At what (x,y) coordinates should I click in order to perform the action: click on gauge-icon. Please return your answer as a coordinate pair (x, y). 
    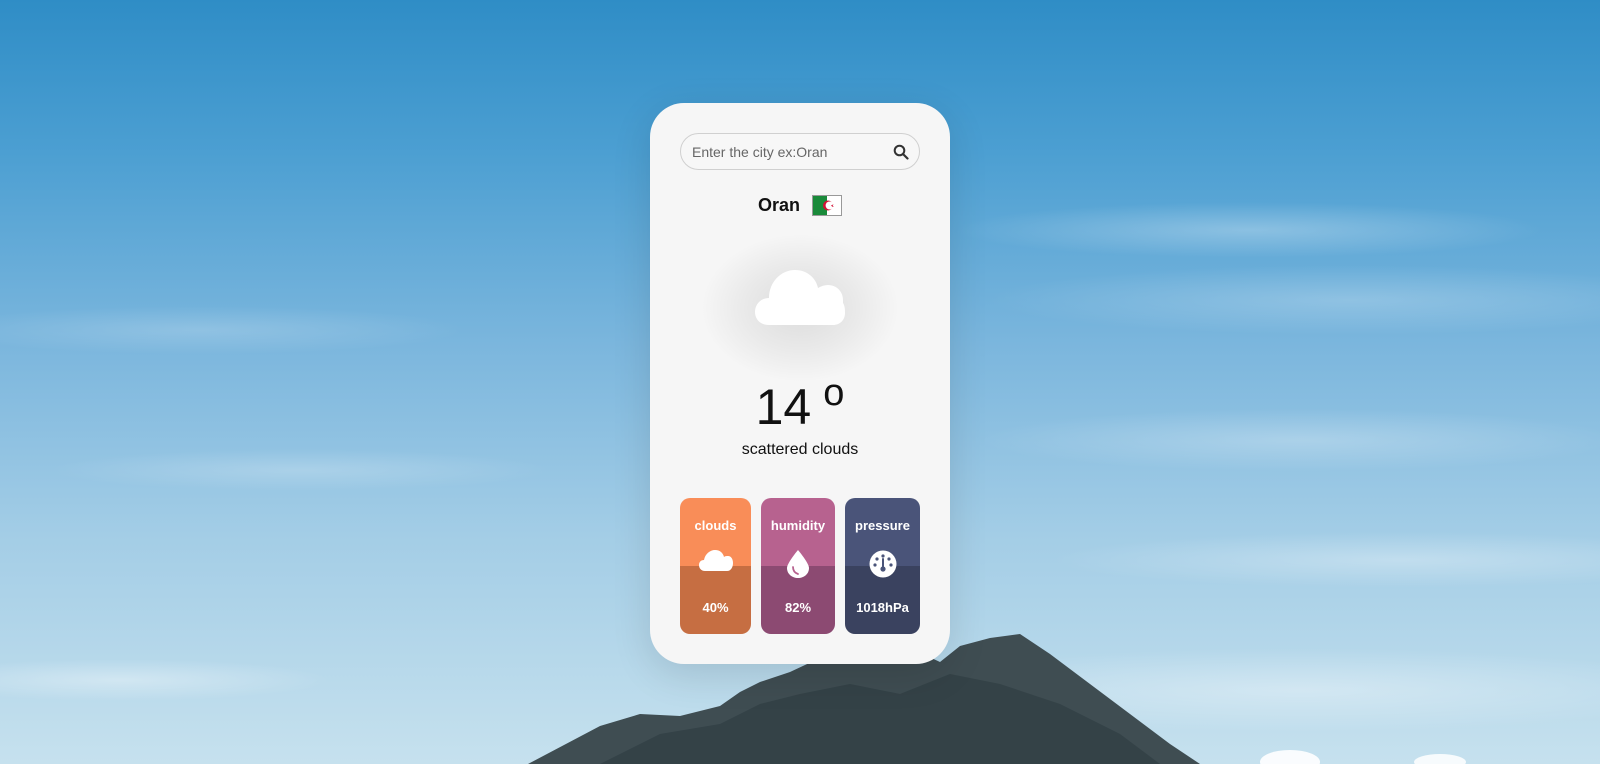
    Looking at the image, I should click on (882, 564).